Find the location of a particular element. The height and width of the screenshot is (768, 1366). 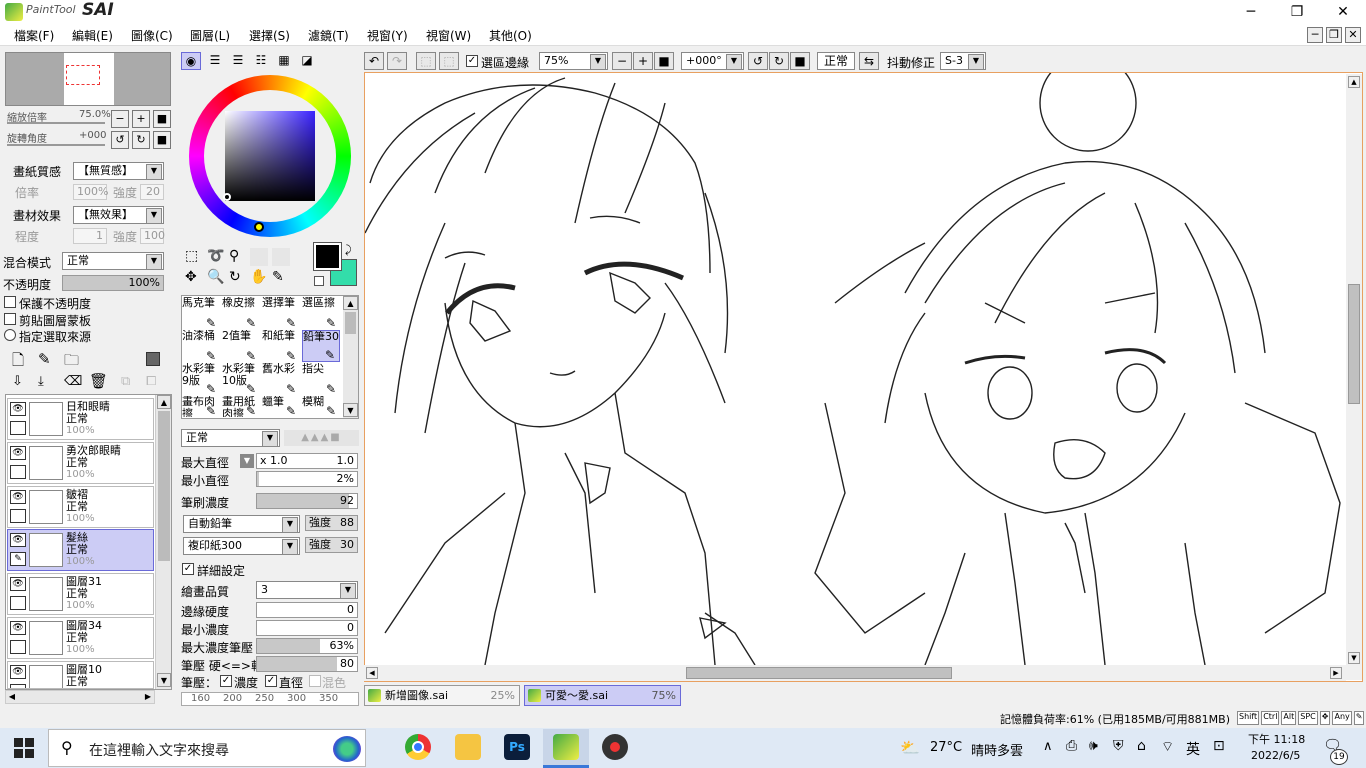

zoom-in-button: + is located at coordinates (141, 119).